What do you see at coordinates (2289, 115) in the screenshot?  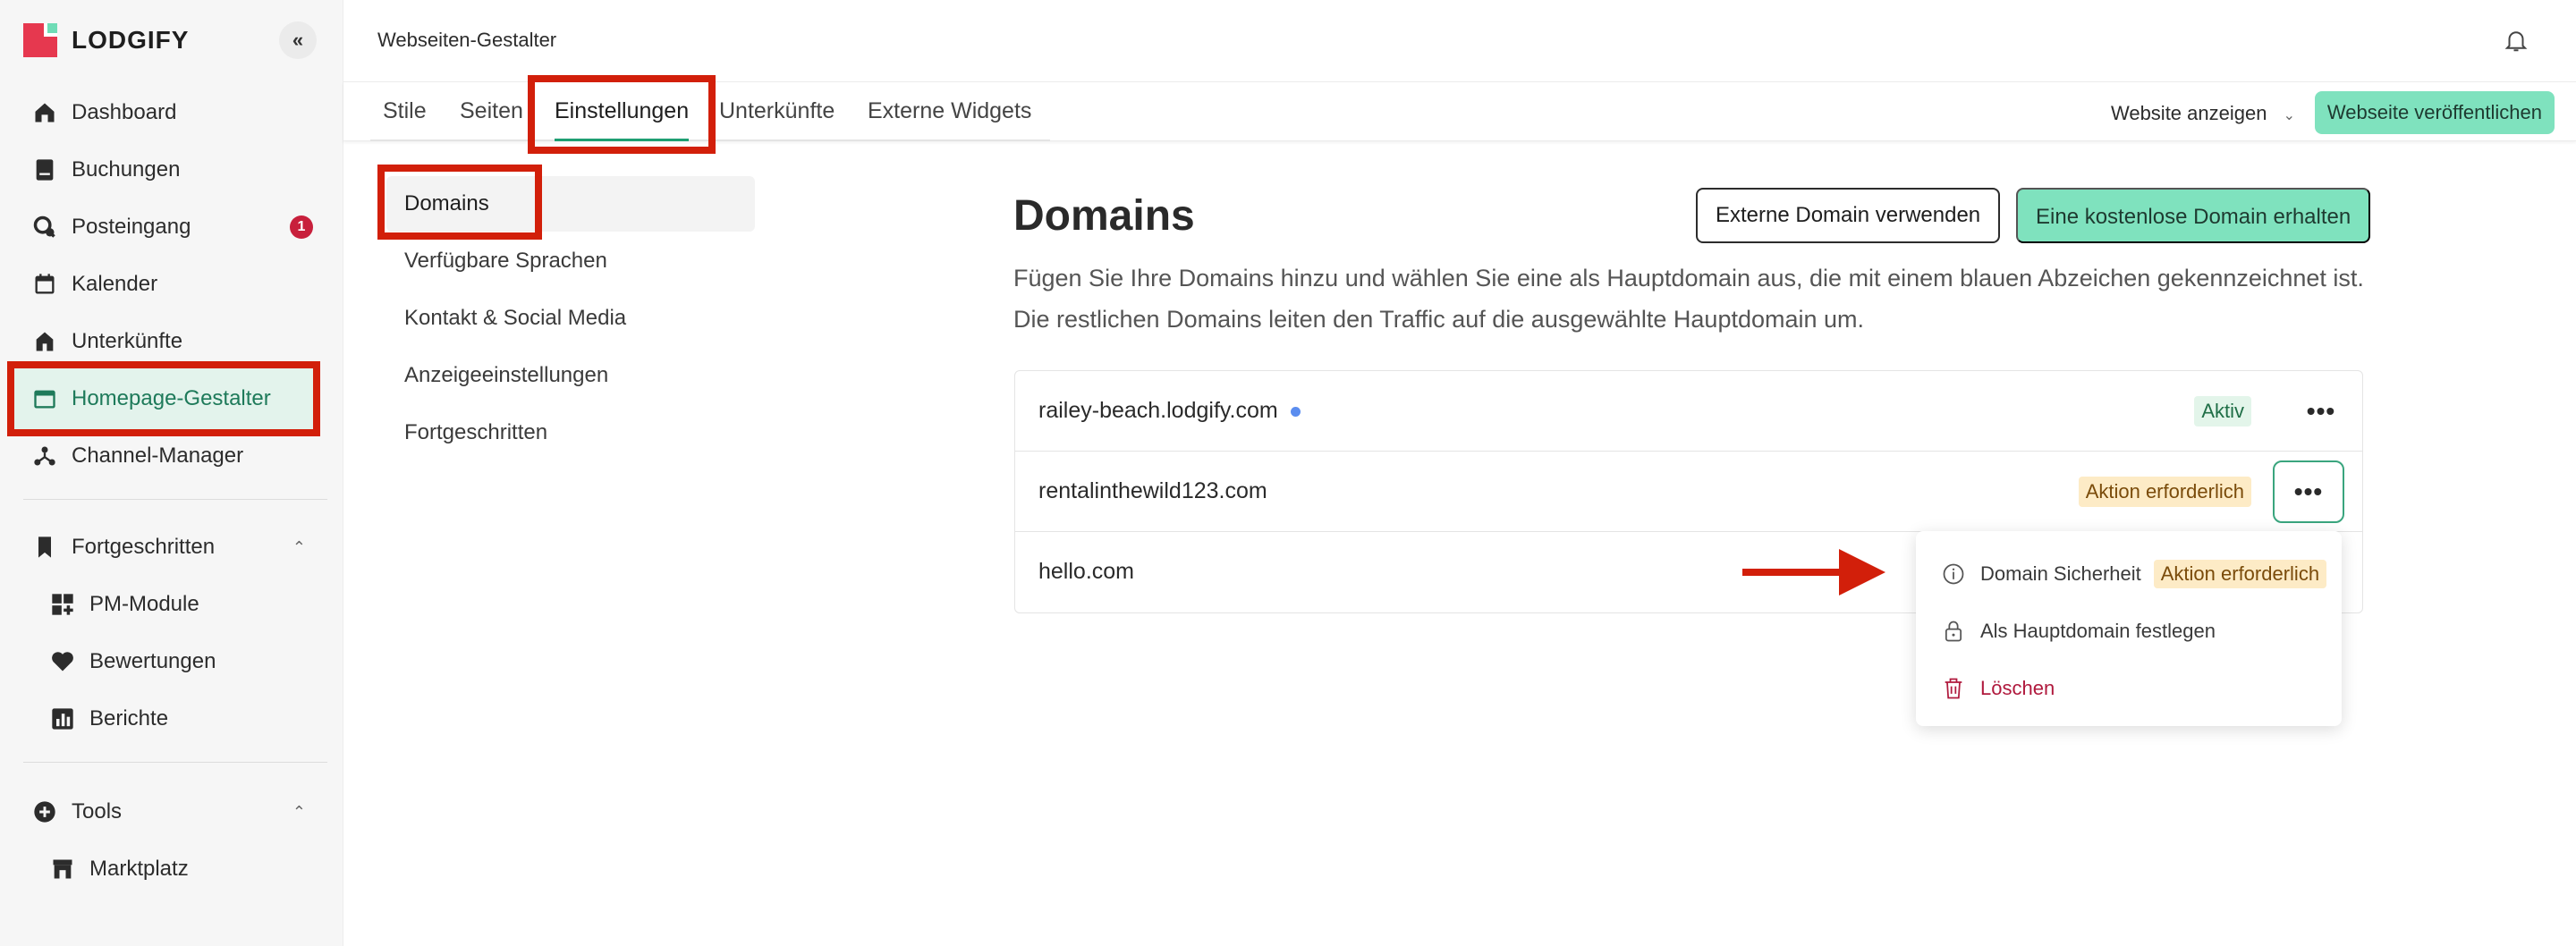 I see `chevron-down-icon: ⌄` at bounding box center [2289, 115].